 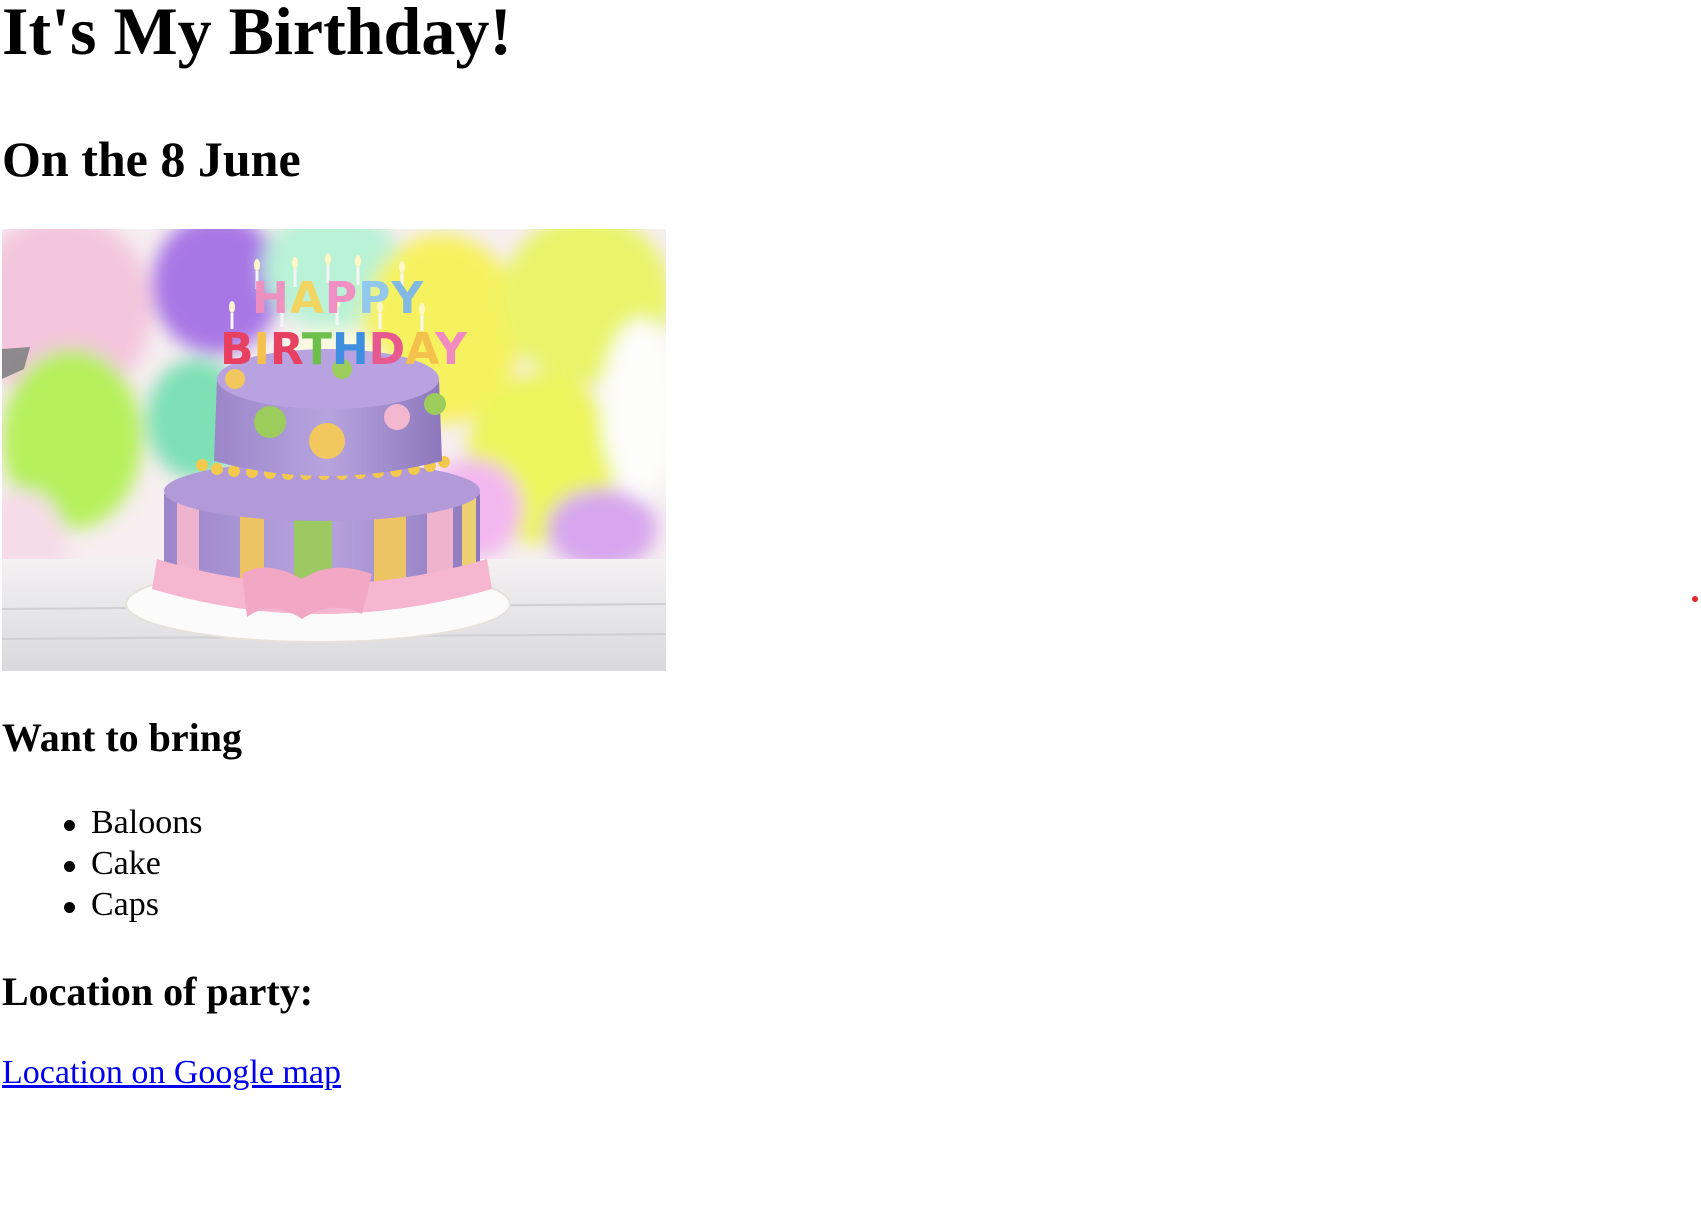 What do you see at coordinates (158, 991) in the screenshot?
I see `location-heading: Location of party:` at bounding box center [158, 991].